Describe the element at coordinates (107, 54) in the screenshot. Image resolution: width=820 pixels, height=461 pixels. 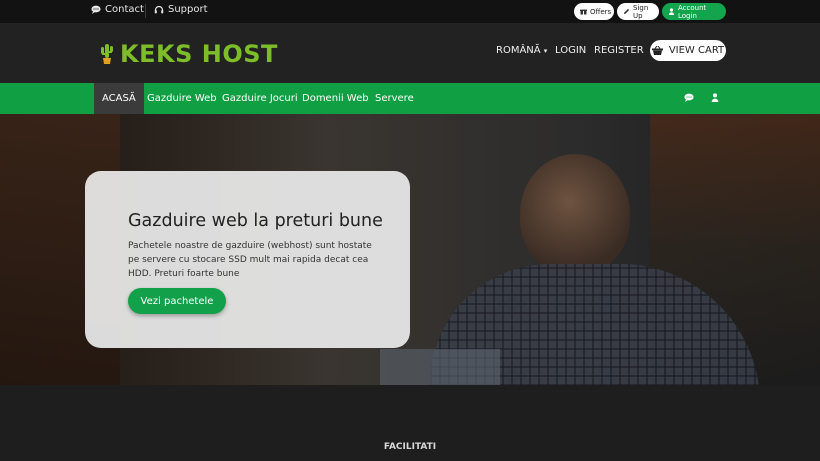
I see `cactus-icon` at that location.